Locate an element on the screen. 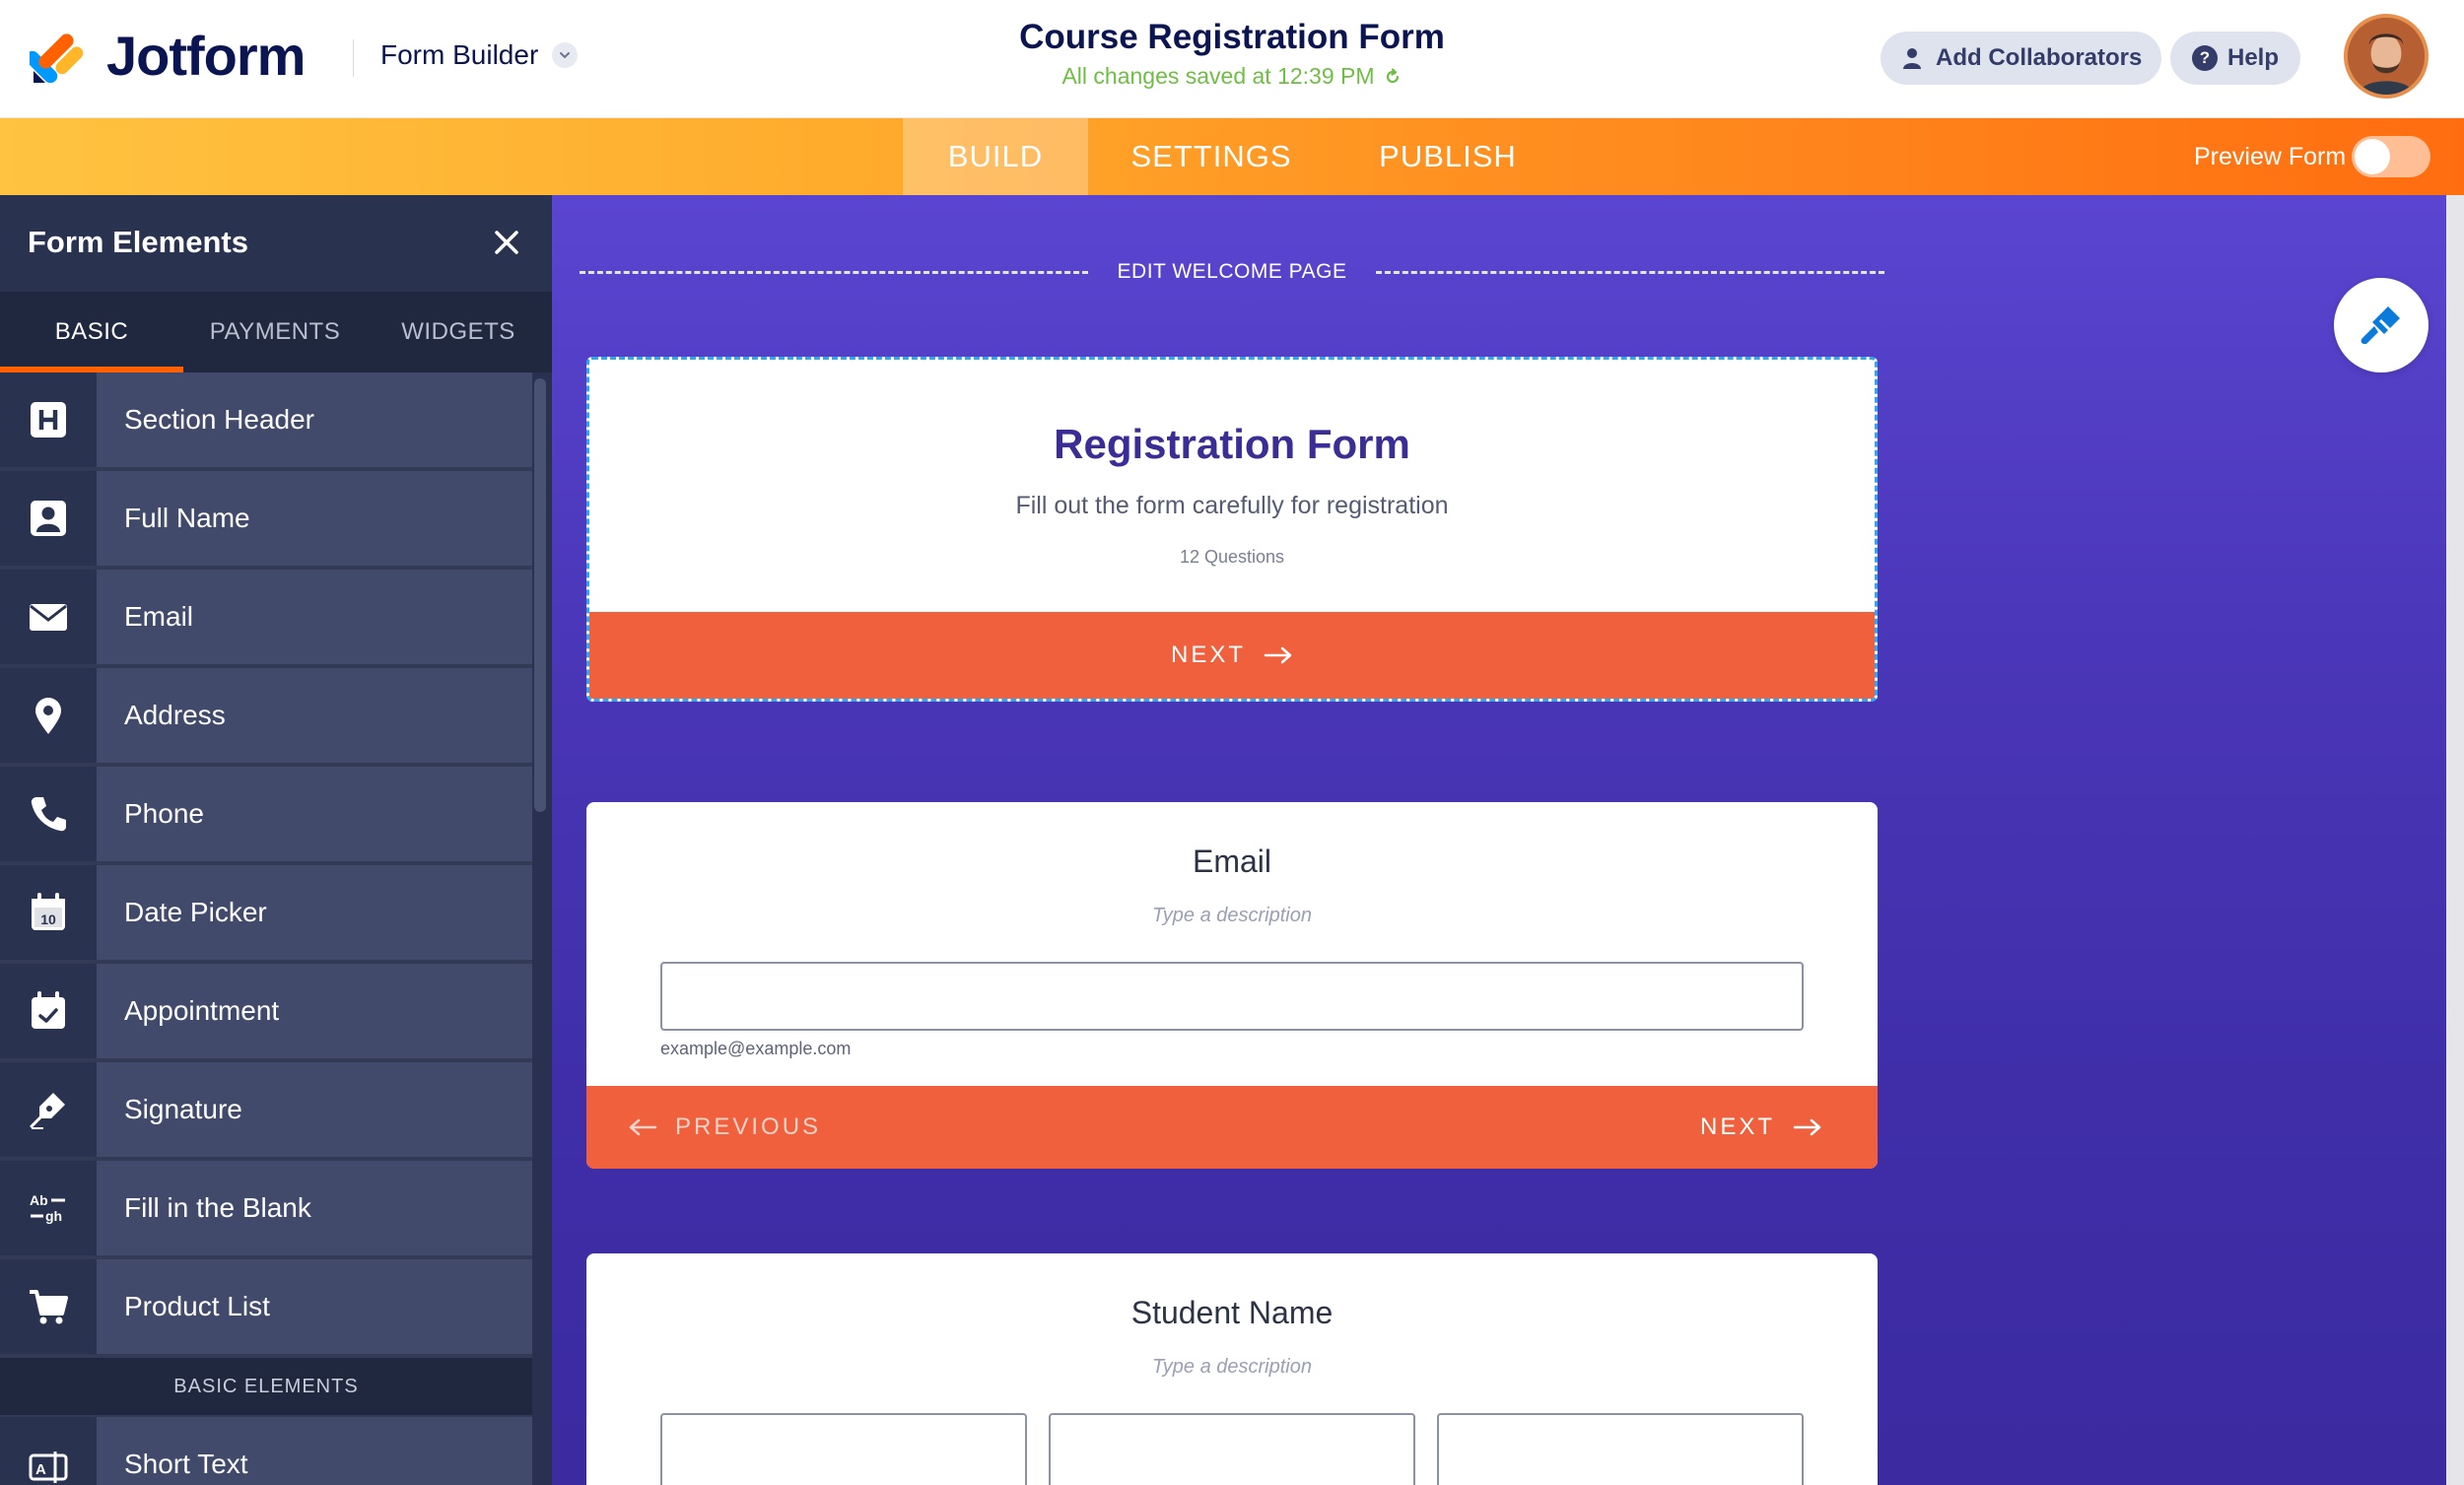 The image size is (2464, 1485). element-section-header: Section Header is located at coordinates (266, 422).